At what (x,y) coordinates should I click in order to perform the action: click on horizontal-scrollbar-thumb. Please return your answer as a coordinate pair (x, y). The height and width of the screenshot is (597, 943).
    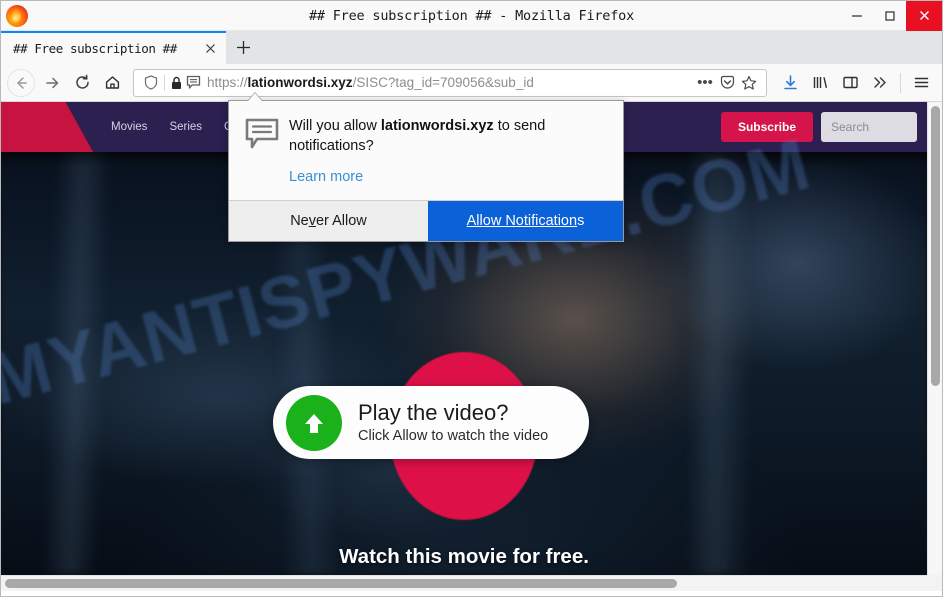
    Looking at the image, I should click on (341, 583).